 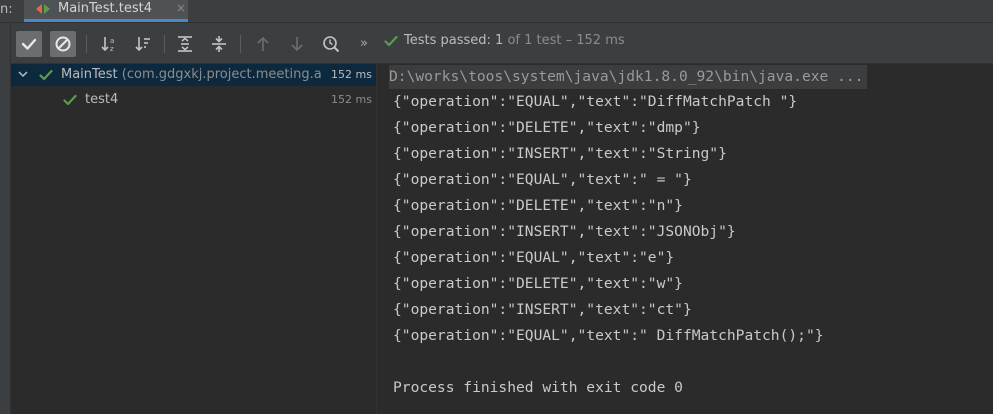 What do you see at coordinates (538, 205) in the screenshot?
I see `console-line: {"operation":"DELETE","text":"n"}` at bounding box center [538, 205].